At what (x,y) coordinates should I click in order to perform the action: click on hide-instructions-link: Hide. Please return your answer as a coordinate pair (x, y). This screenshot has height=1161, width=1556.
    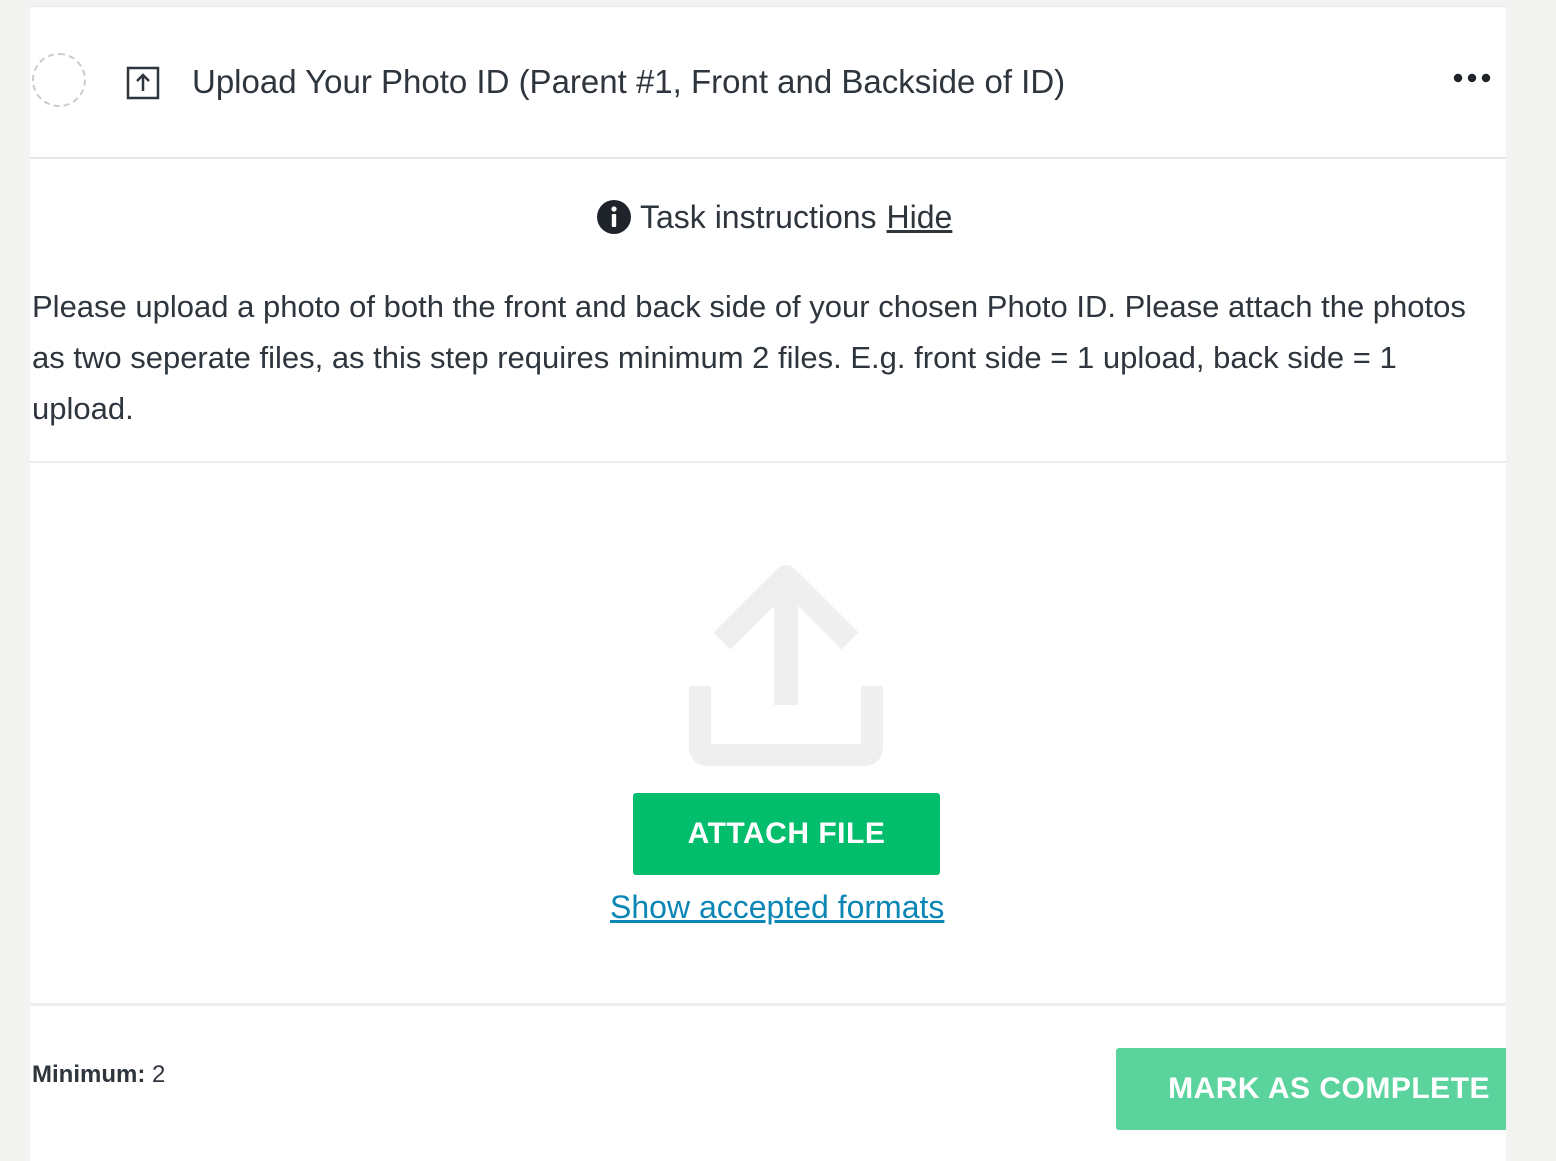
    Looking at the image, I should click on (920, 217).